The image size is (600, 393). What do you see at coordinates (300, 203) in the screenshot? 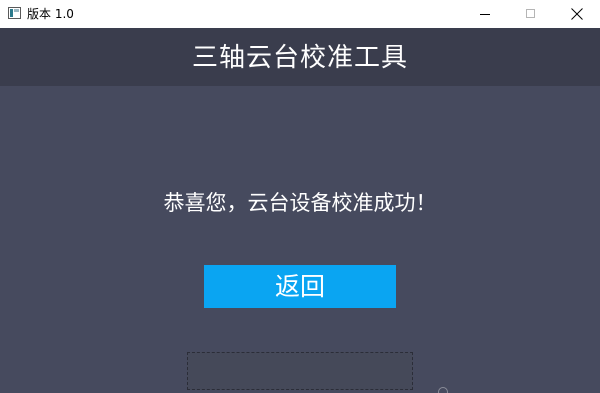
I see `success-message: 恭喜您，云台设备校准成功！` at bounding box center [300, 203].